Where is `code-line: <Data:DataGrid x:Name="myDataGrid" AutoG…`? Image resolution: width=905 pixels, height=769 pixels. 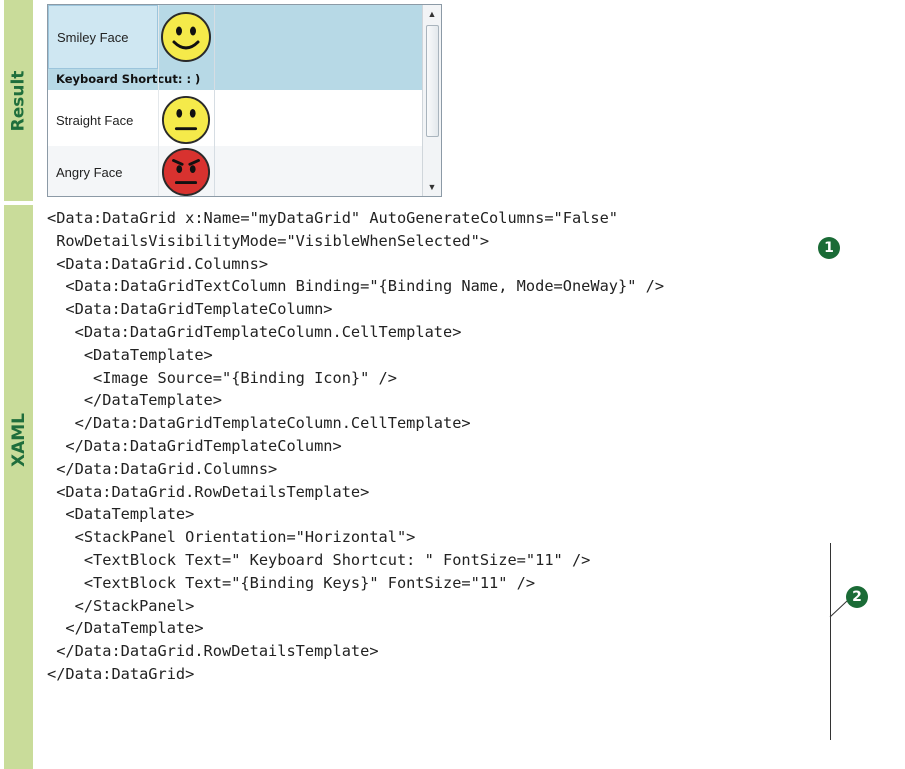
code-line: <Data:DataGrid x:Name="myDataGrid" AutoG… is located at coordinates (332, 218).